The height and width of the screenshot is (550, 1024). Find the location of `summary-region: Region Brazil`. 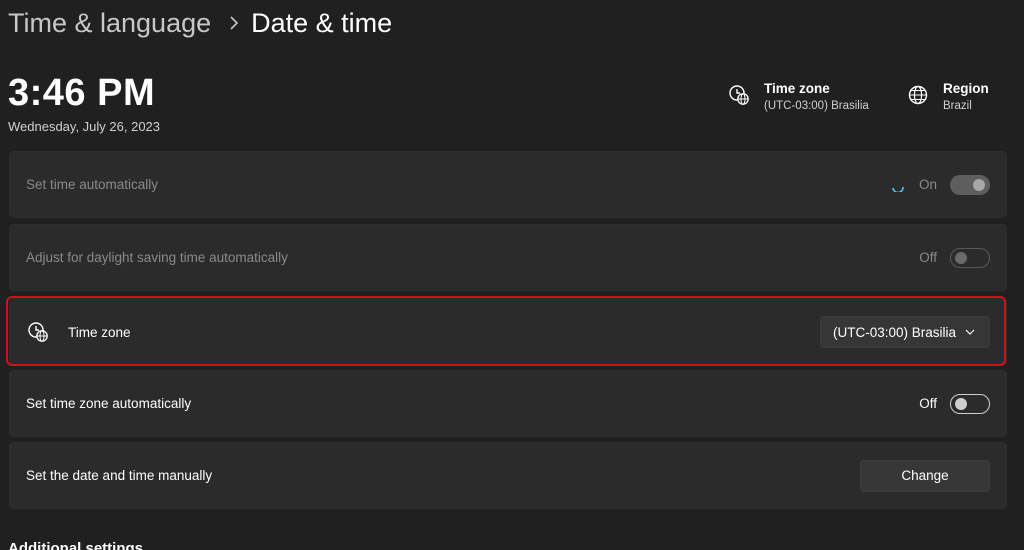

summary-region: Region Brazil is located at coordinates (948, 96).